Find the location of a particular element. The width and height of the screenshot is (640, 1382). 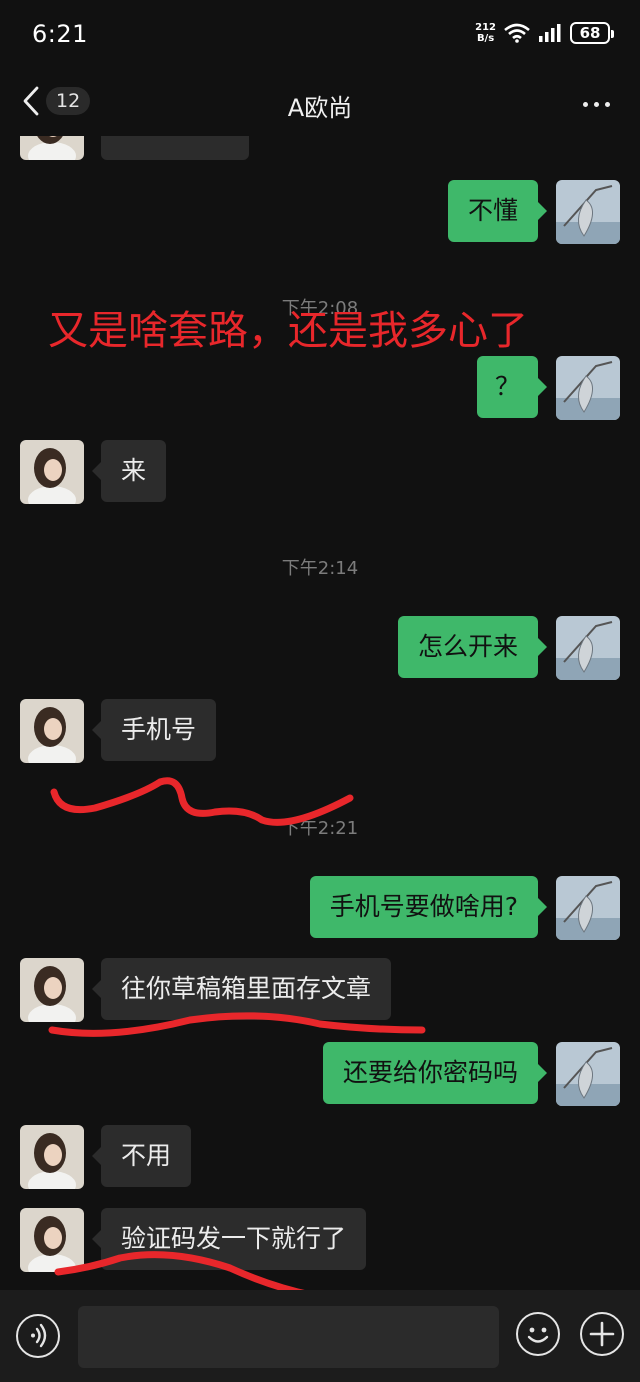

emoji-icon is located at coordinates (538, 1334).